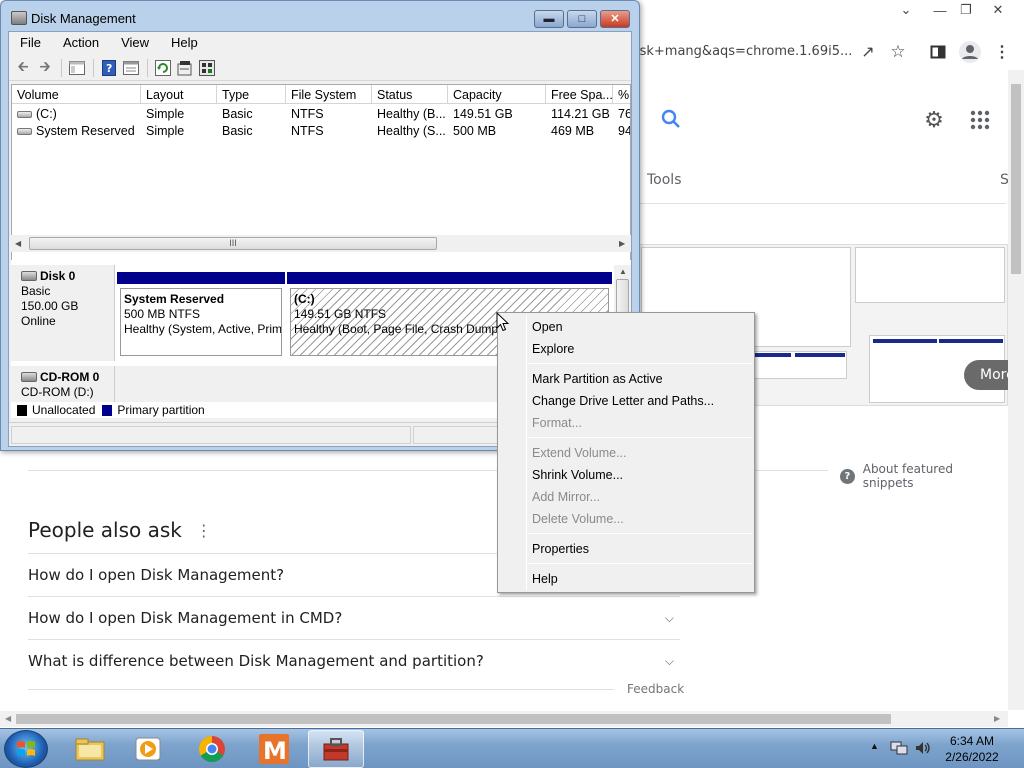  What do you see at coordinates (163, 68) in the screenshot?
I see `refresh-icon` at bounding box center [163, 68].